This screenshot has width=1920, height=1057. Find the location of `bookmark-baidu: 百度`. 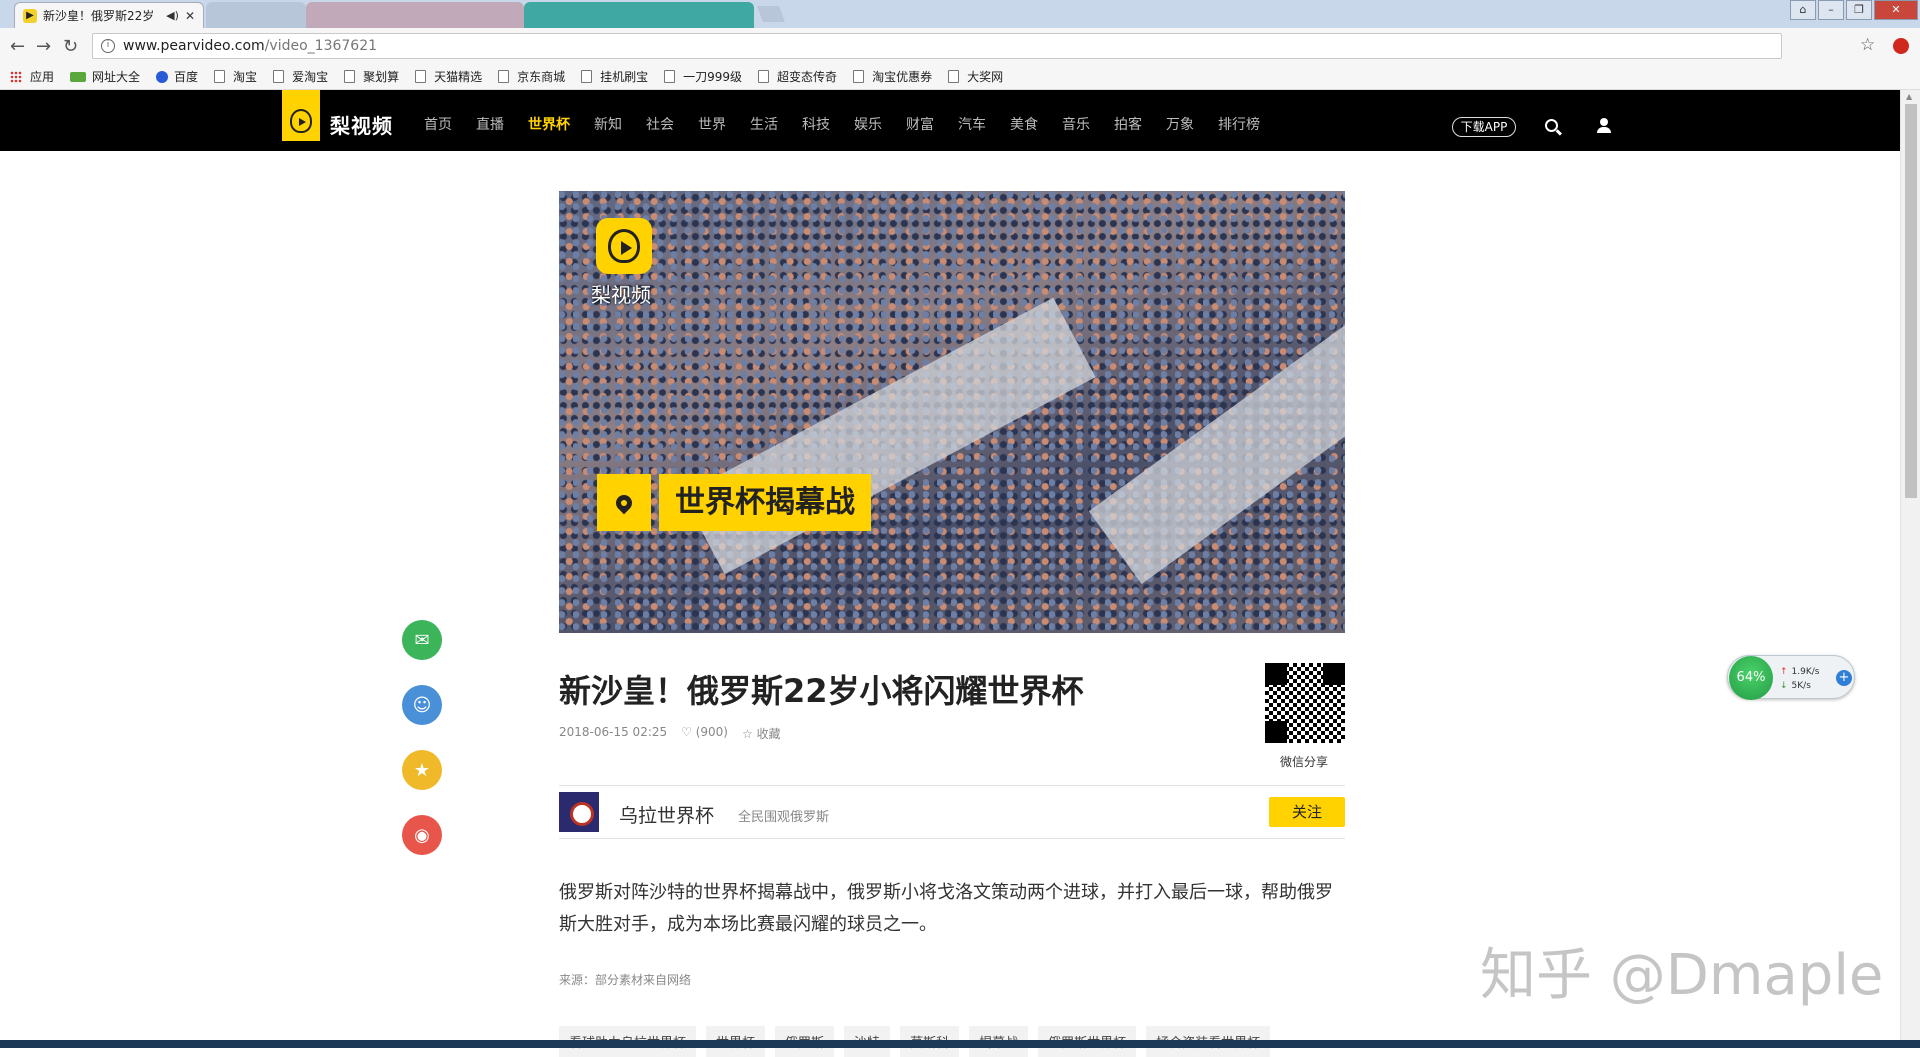

bookmark-baidu: 百度 is located at coordinates (177, 76).